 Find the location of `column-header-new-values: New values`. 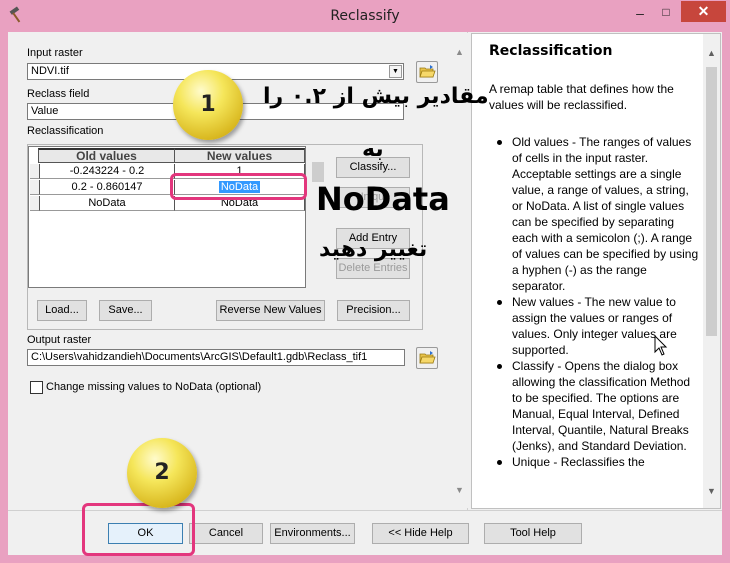

column-header-new-values: New values is located at coordinates (239, 155).